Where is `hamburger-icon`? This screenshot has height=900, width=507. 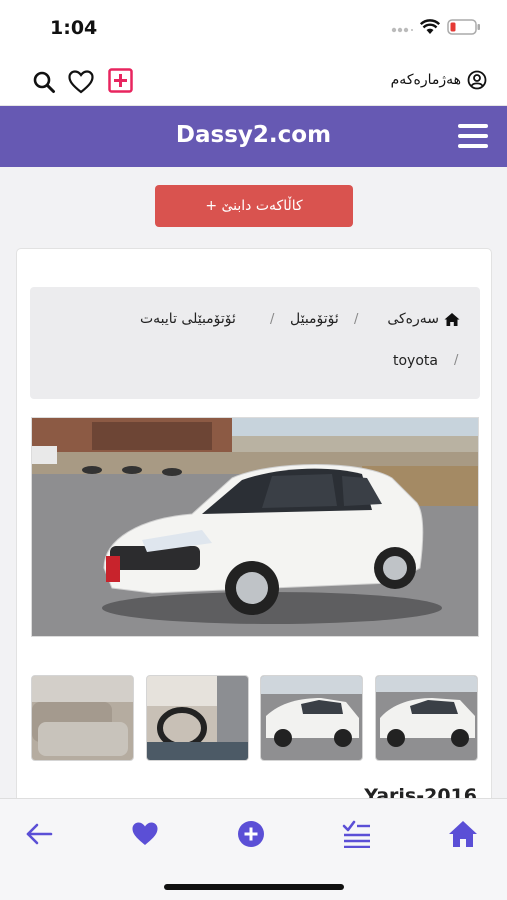 hamburger-icon is located at coordinates (475, 138).